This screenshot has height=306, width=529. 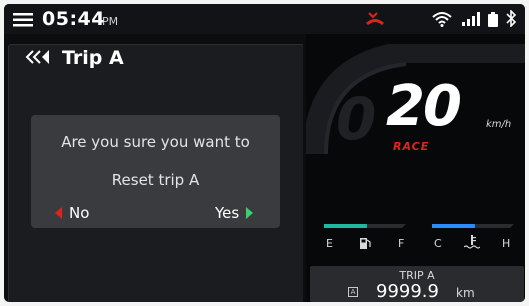 What do you see at coordinates (329, 243) in the screenshot?
I see `fuel-empty-label: E` at bounding box center [329, 243].